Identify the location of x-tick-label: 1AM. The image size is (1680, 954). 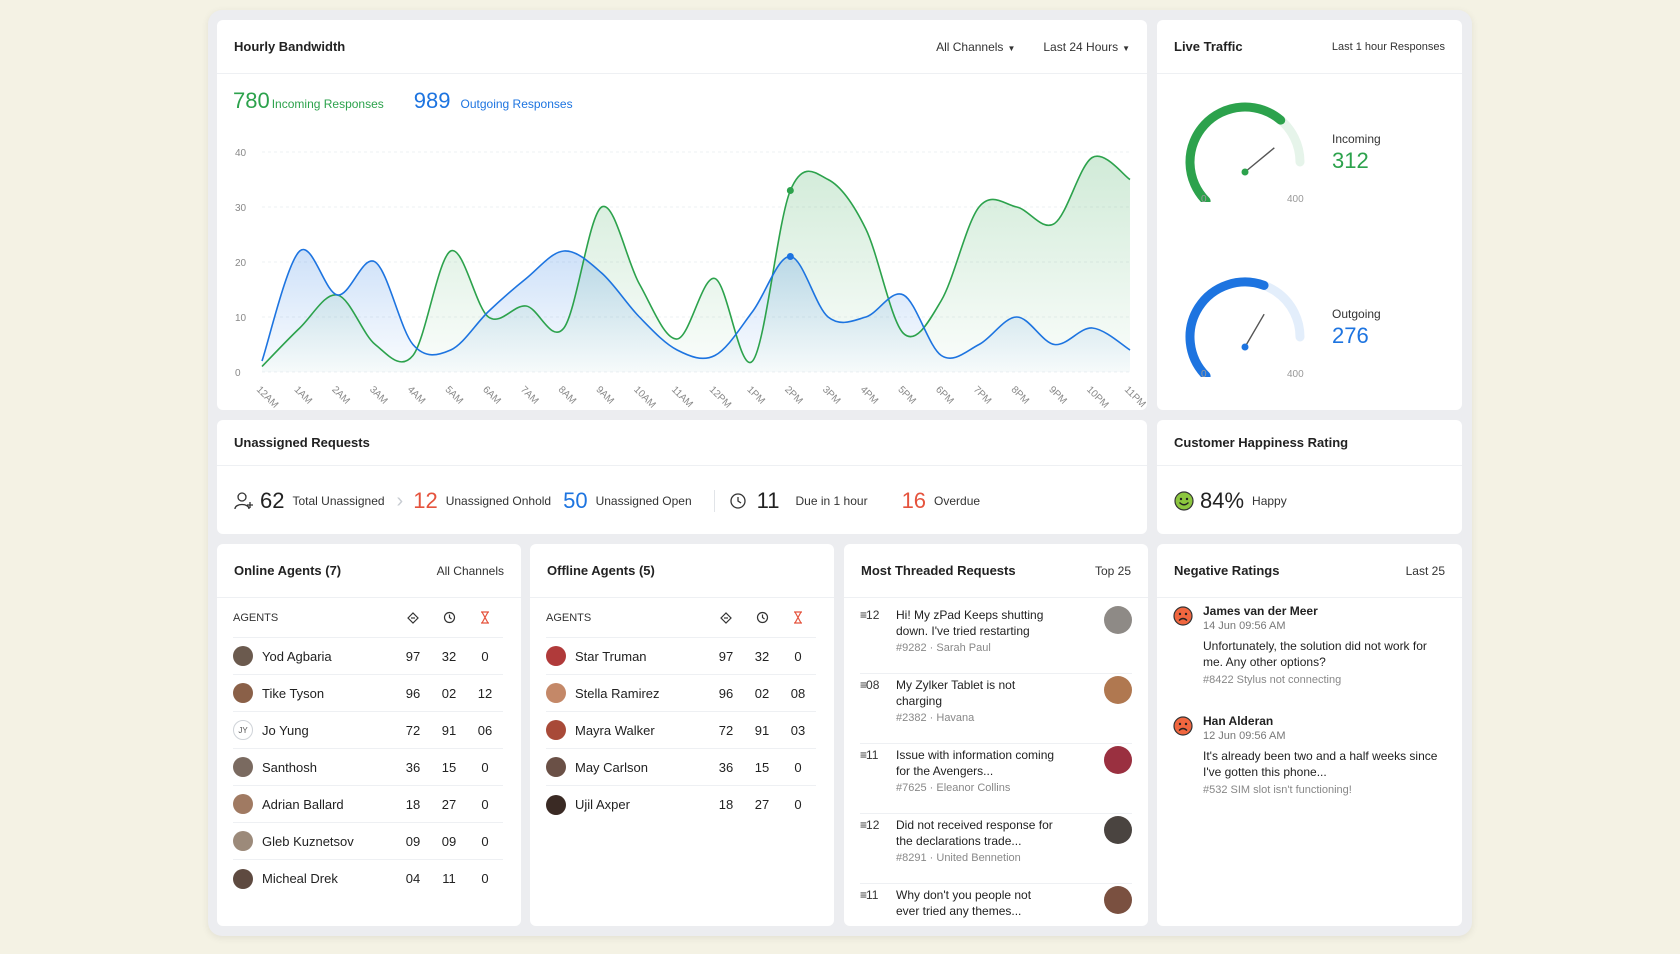
(303, 395).